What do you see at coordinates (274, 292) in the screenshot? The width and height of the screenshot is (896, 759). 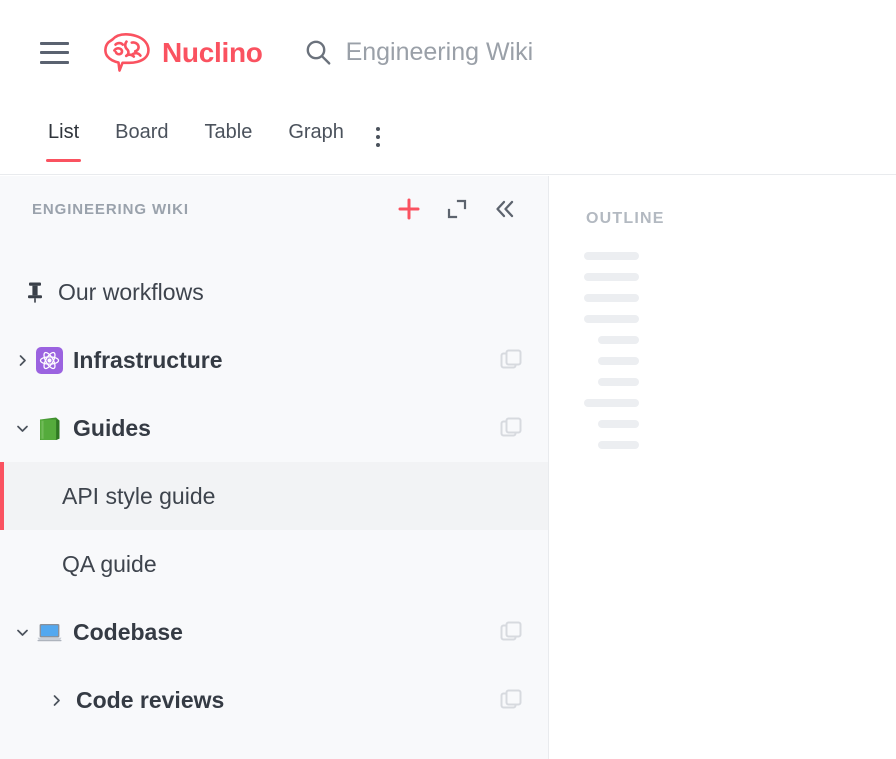 I see `sidebar-item-our-workflows: Our workflows` at bounding box center [274, 292].